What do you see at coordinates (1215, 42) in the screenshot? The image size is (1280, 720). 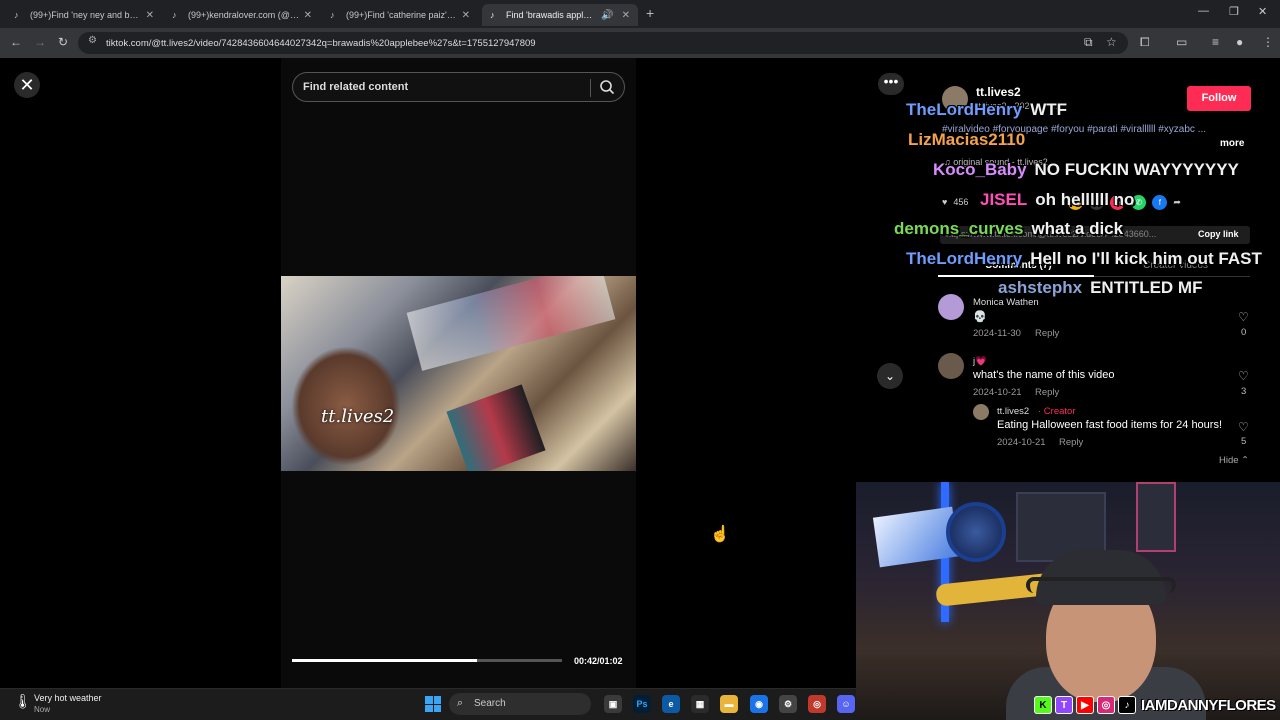 I see `tab-search-icon: ≡` at bounding box center [1215, 42].